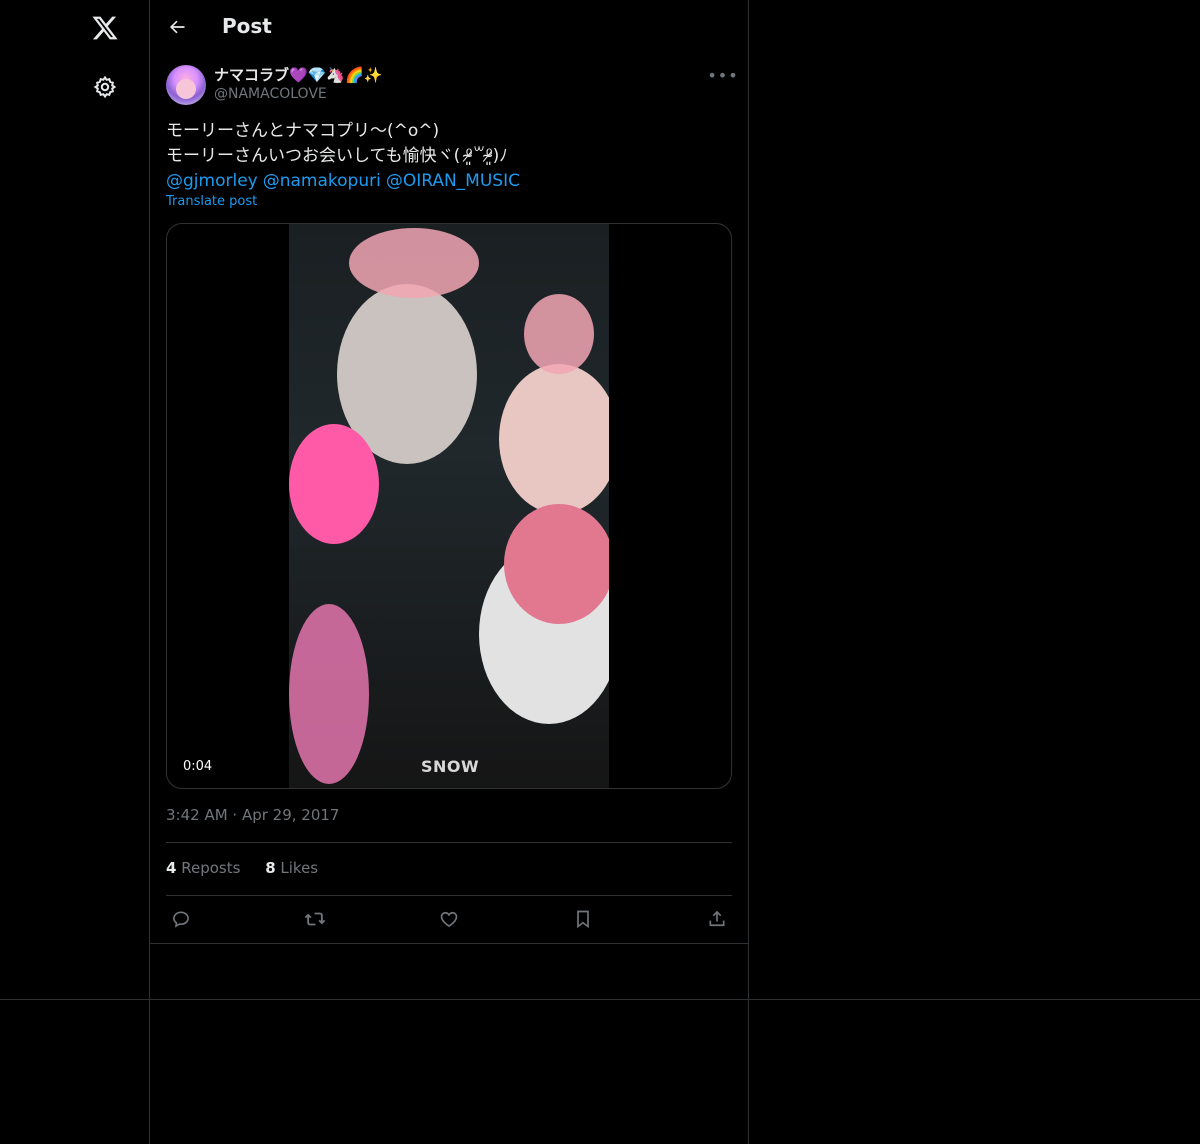 The image size is (1200, 1144). What do you see at coordinates (252, 815) in the screenshot?
I see `post-timestamp: 3:42 AM · Apr 29, 2017` at bounding box center [252, 815].